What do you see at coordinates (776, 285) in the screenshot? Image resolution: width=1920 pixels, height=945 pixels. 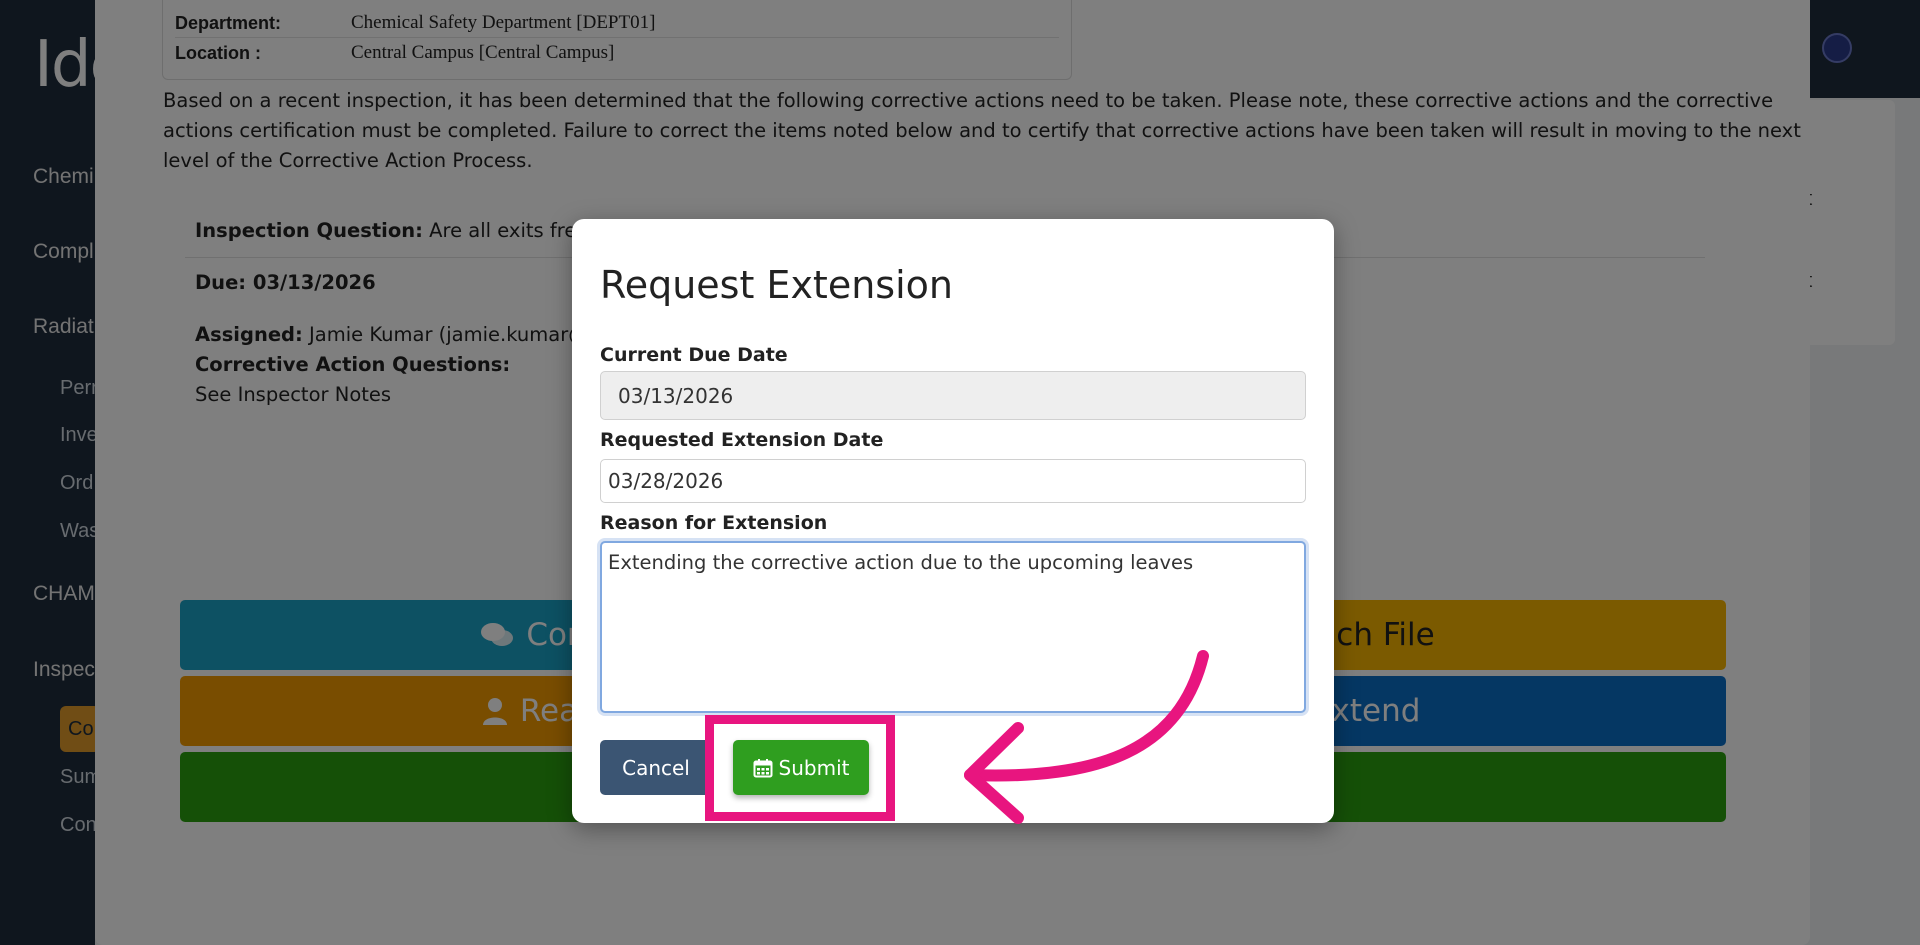 I see `dialog-title: Request Extension` at bounding box center [776, 285].